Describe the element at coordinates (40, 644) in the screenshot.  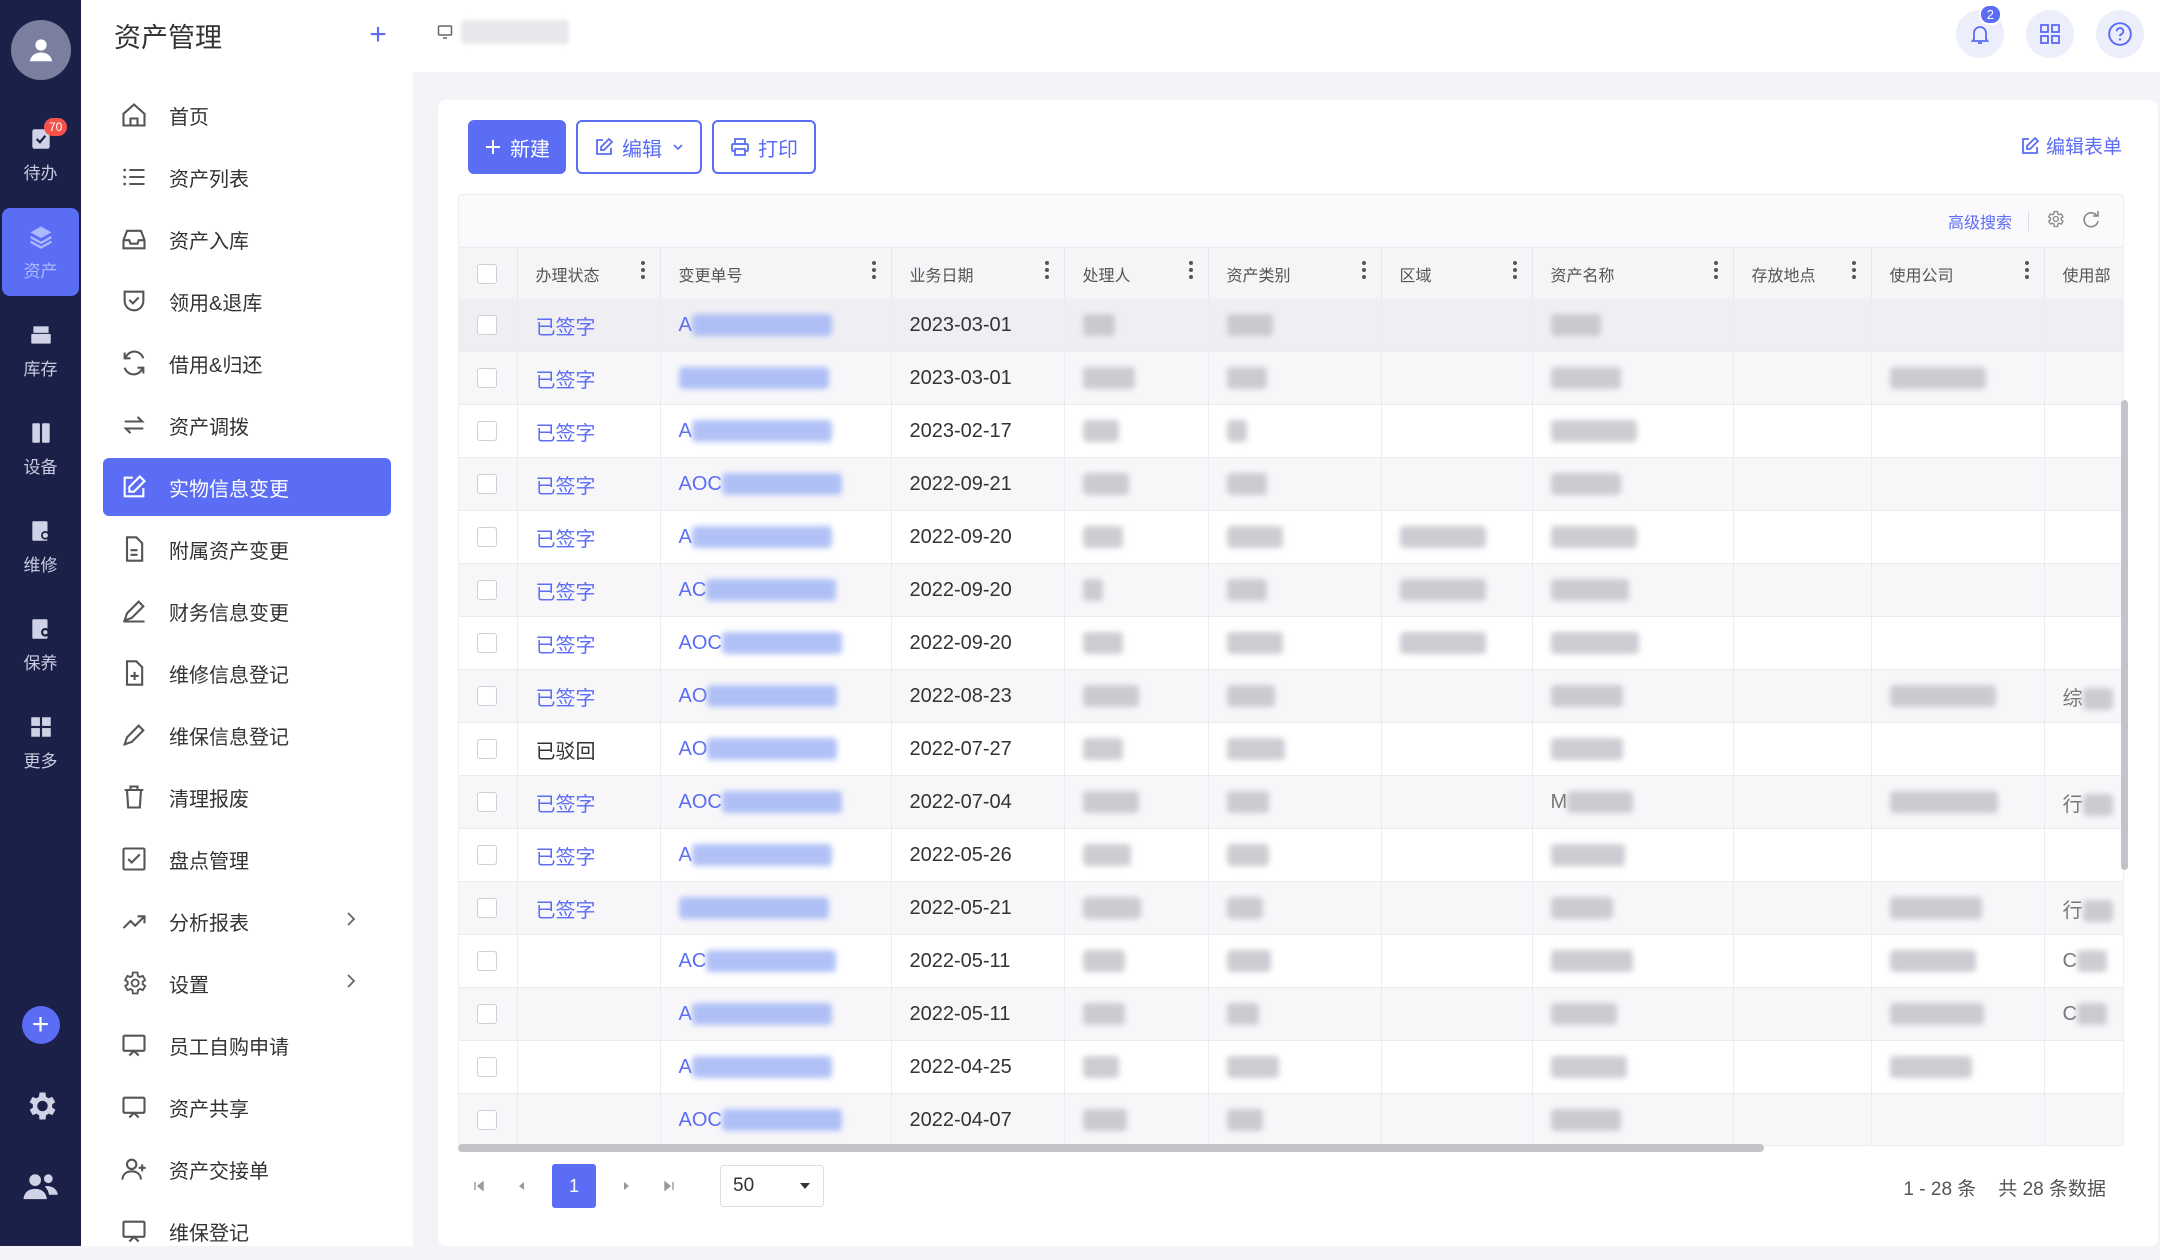
I see `rail-item-5: 保养` at that location.